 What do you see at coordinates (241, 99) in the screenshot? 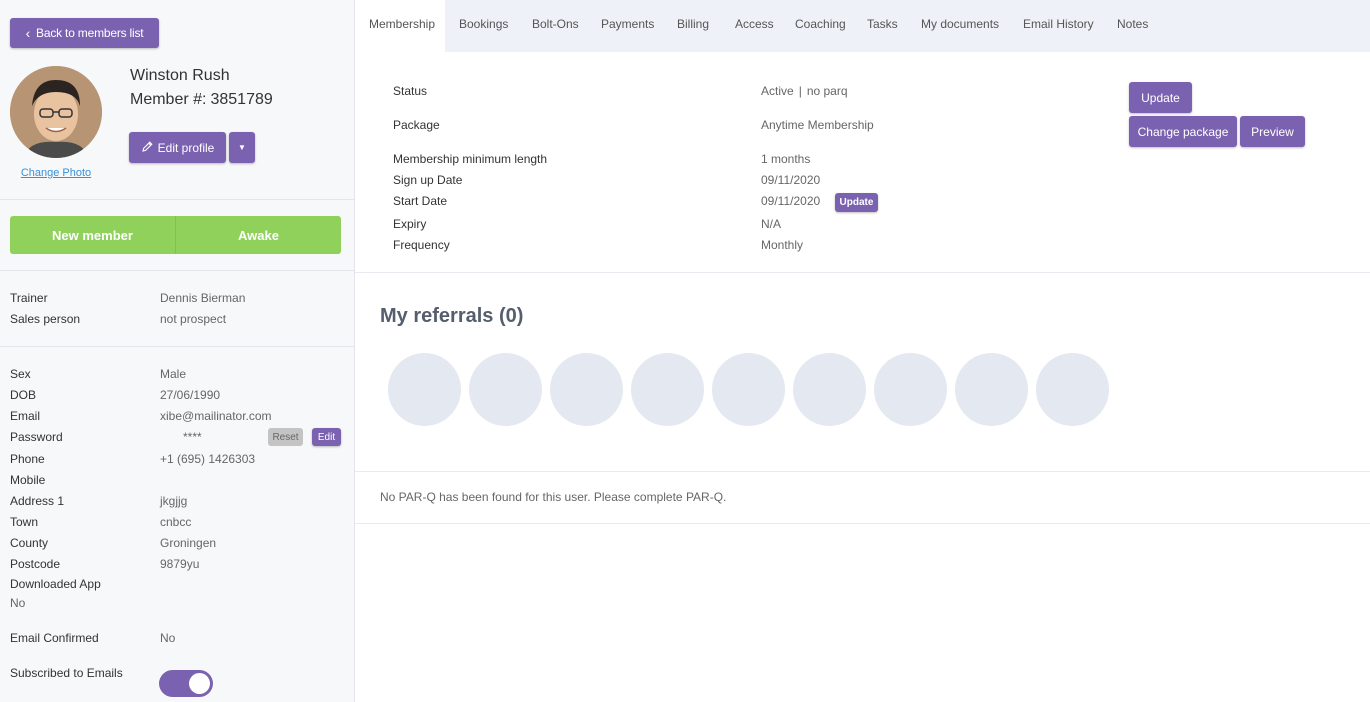
I see `member-number-value: 3851789` at bounding box center [241, 99].